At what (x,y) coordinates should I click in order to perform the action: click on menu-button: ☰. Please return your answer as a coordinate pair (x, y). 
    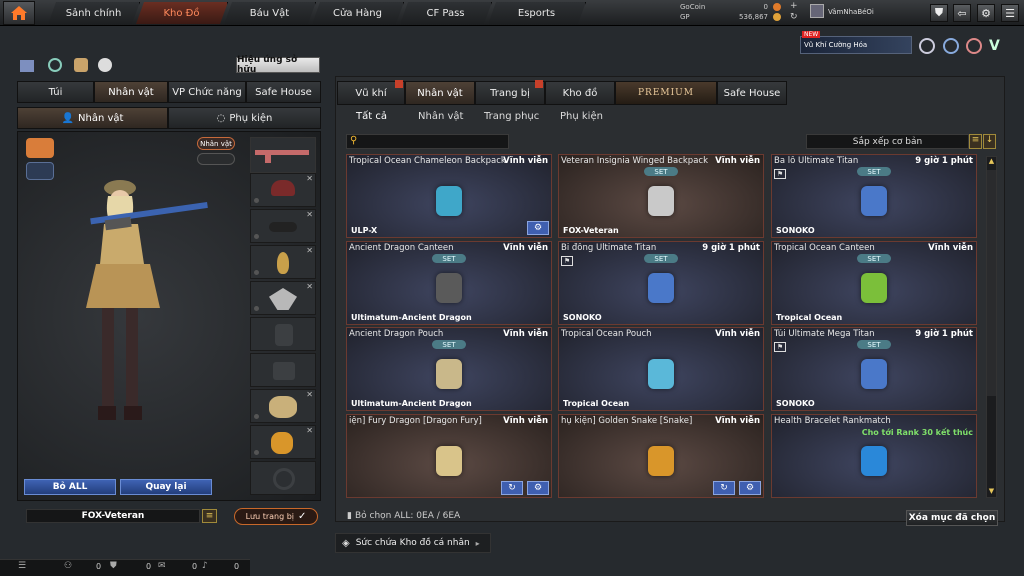
    Looking at the image, I should click on (1010, 13).